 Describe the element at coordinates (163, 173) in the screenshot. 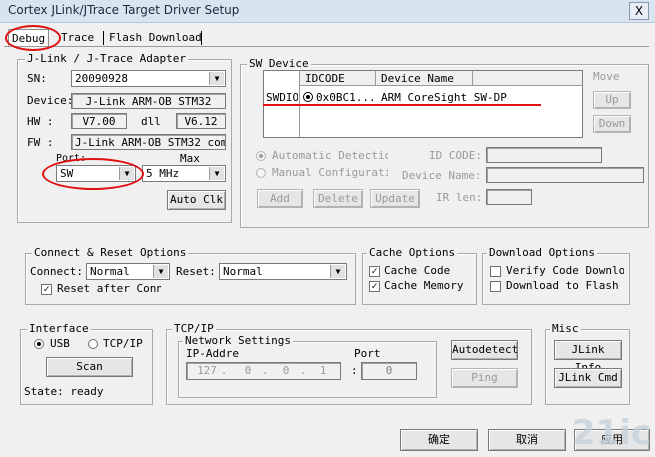

I see `max-clock-value: 5 MHz` at that location.